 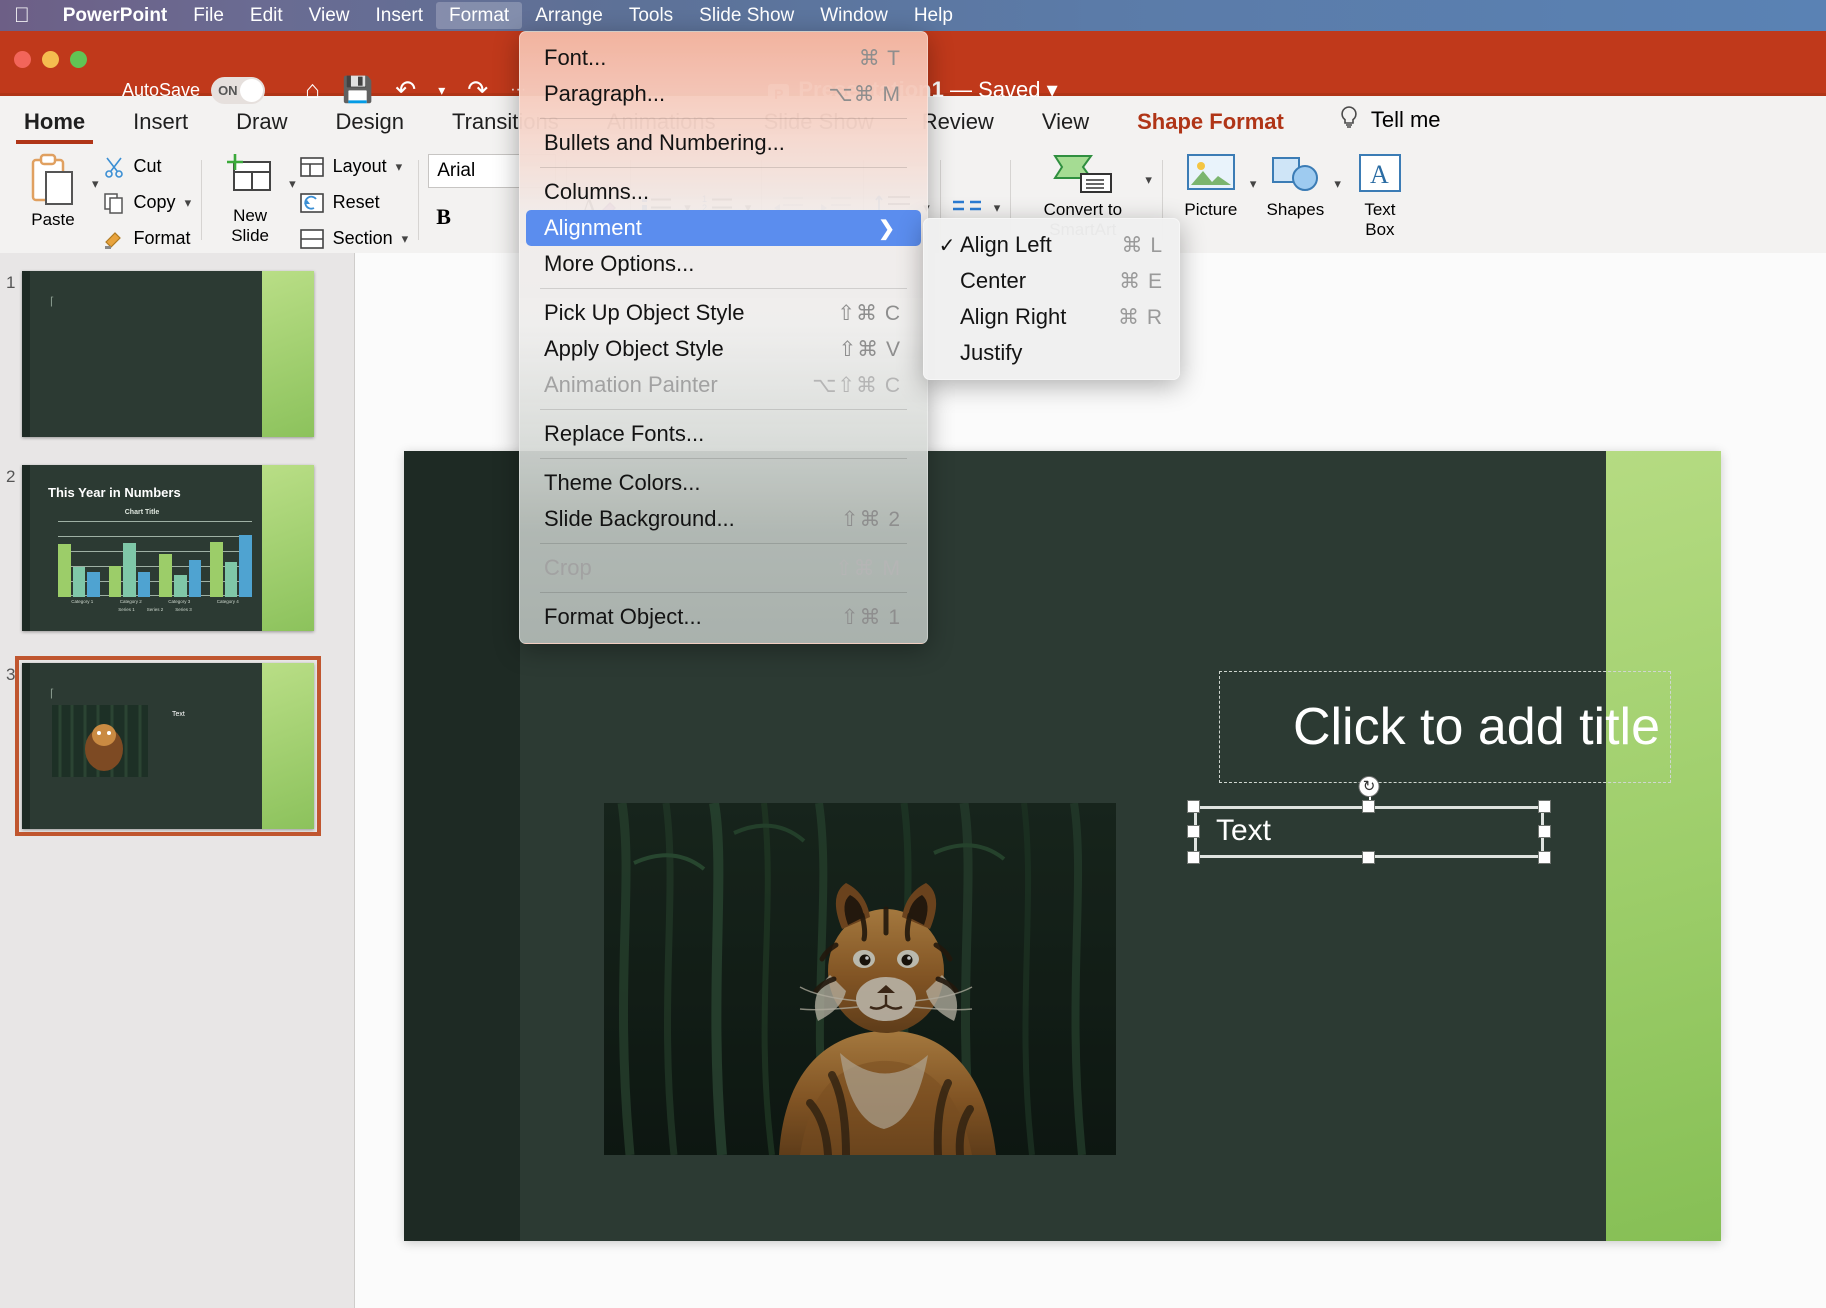 I want to click on text-box-button: A Text Box, so click(x=1380, y=194).